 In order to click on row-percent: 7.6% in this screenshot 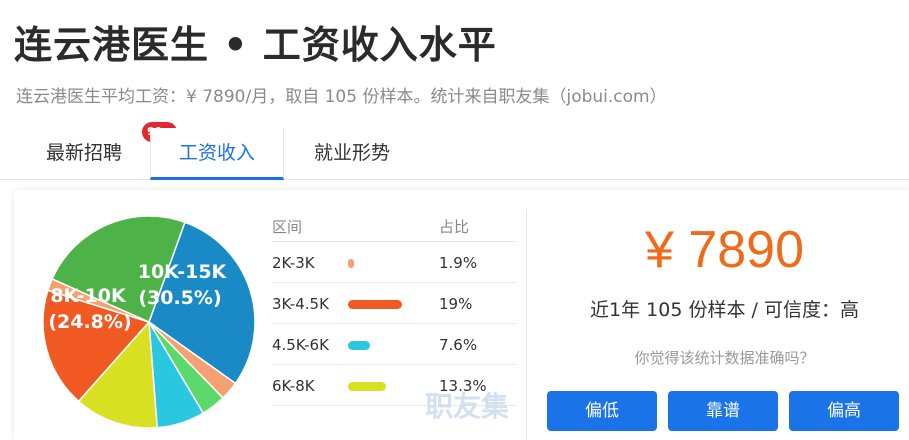, I will do `click(458, 345)`.